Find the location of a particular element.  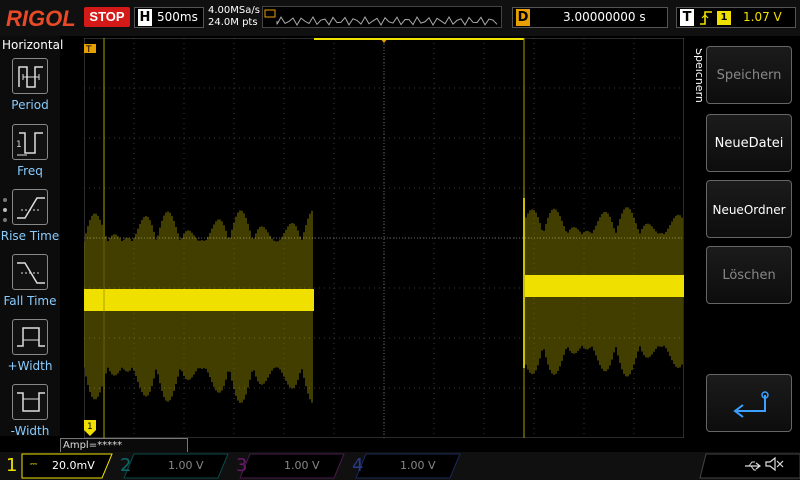

negative-width-button is located at coordinates (30, 402).